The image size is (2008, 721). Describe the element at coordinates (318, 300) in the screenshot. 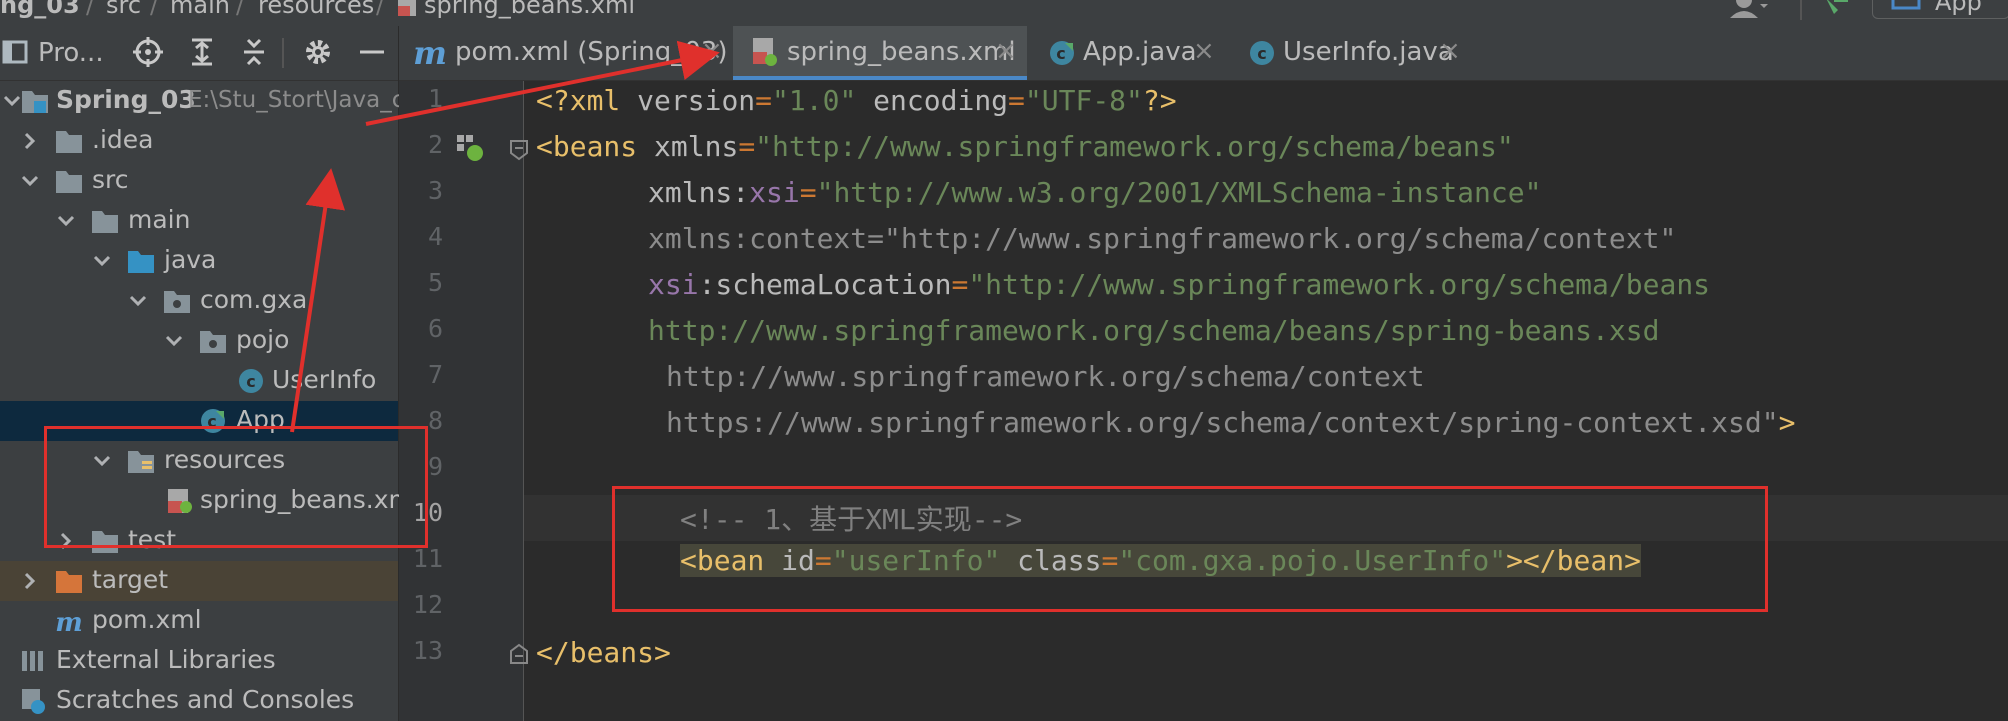

I see `annotation-arrow-up` at that location.